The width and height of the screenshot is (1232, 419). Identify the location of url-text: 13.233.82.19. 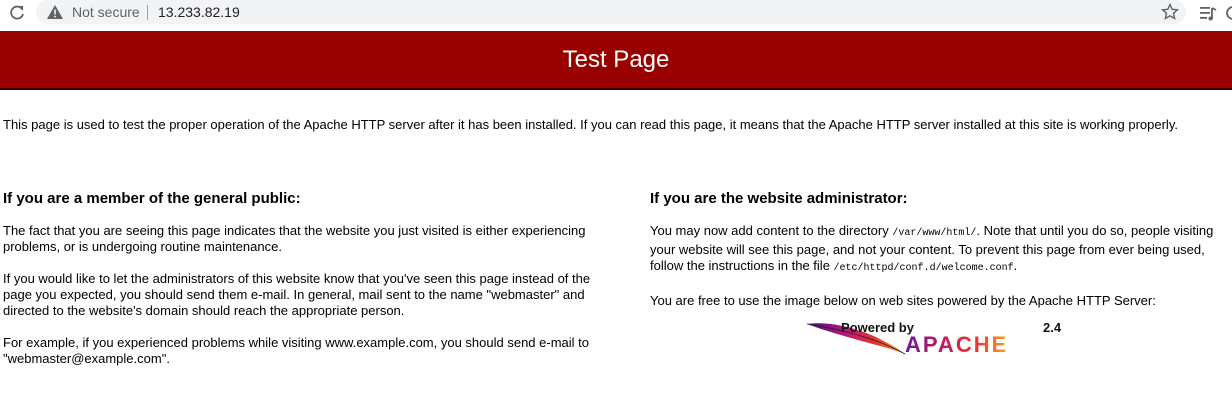
(199, 12).